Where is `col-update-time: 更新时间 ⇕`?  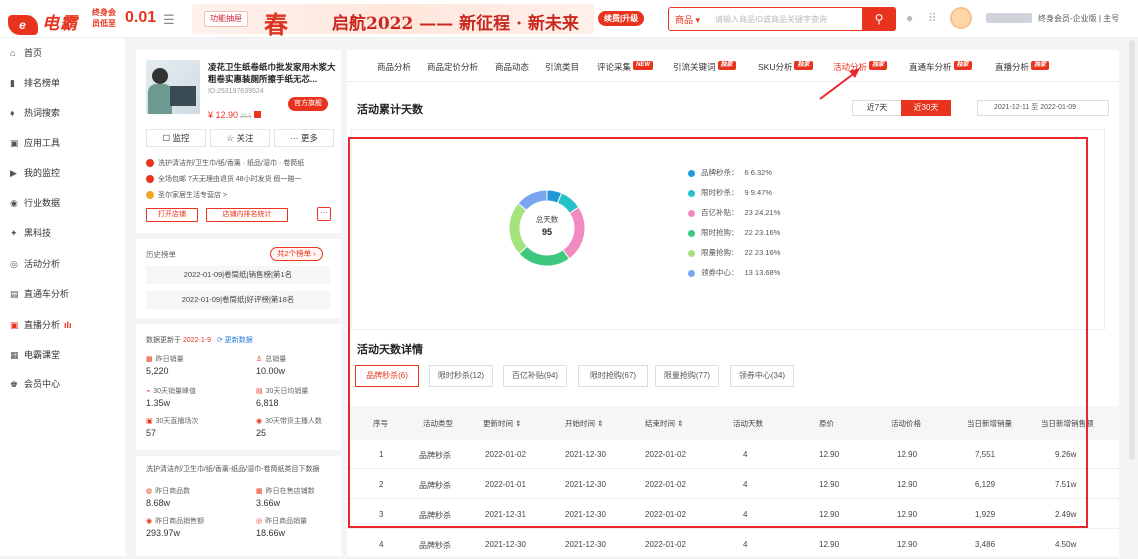
col-update-time: 更新时间 ⇕ is located at coordinates (502, 423).